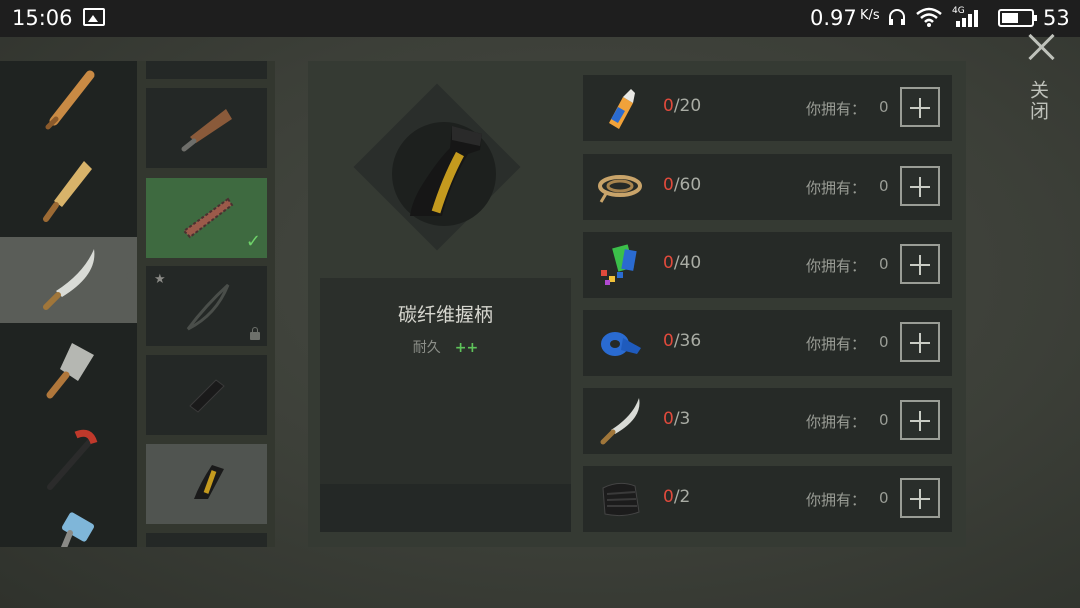 The height and width of the screenshot is (608, 1080). I want to click on part-list: ✓ ★, so click(206, 304).